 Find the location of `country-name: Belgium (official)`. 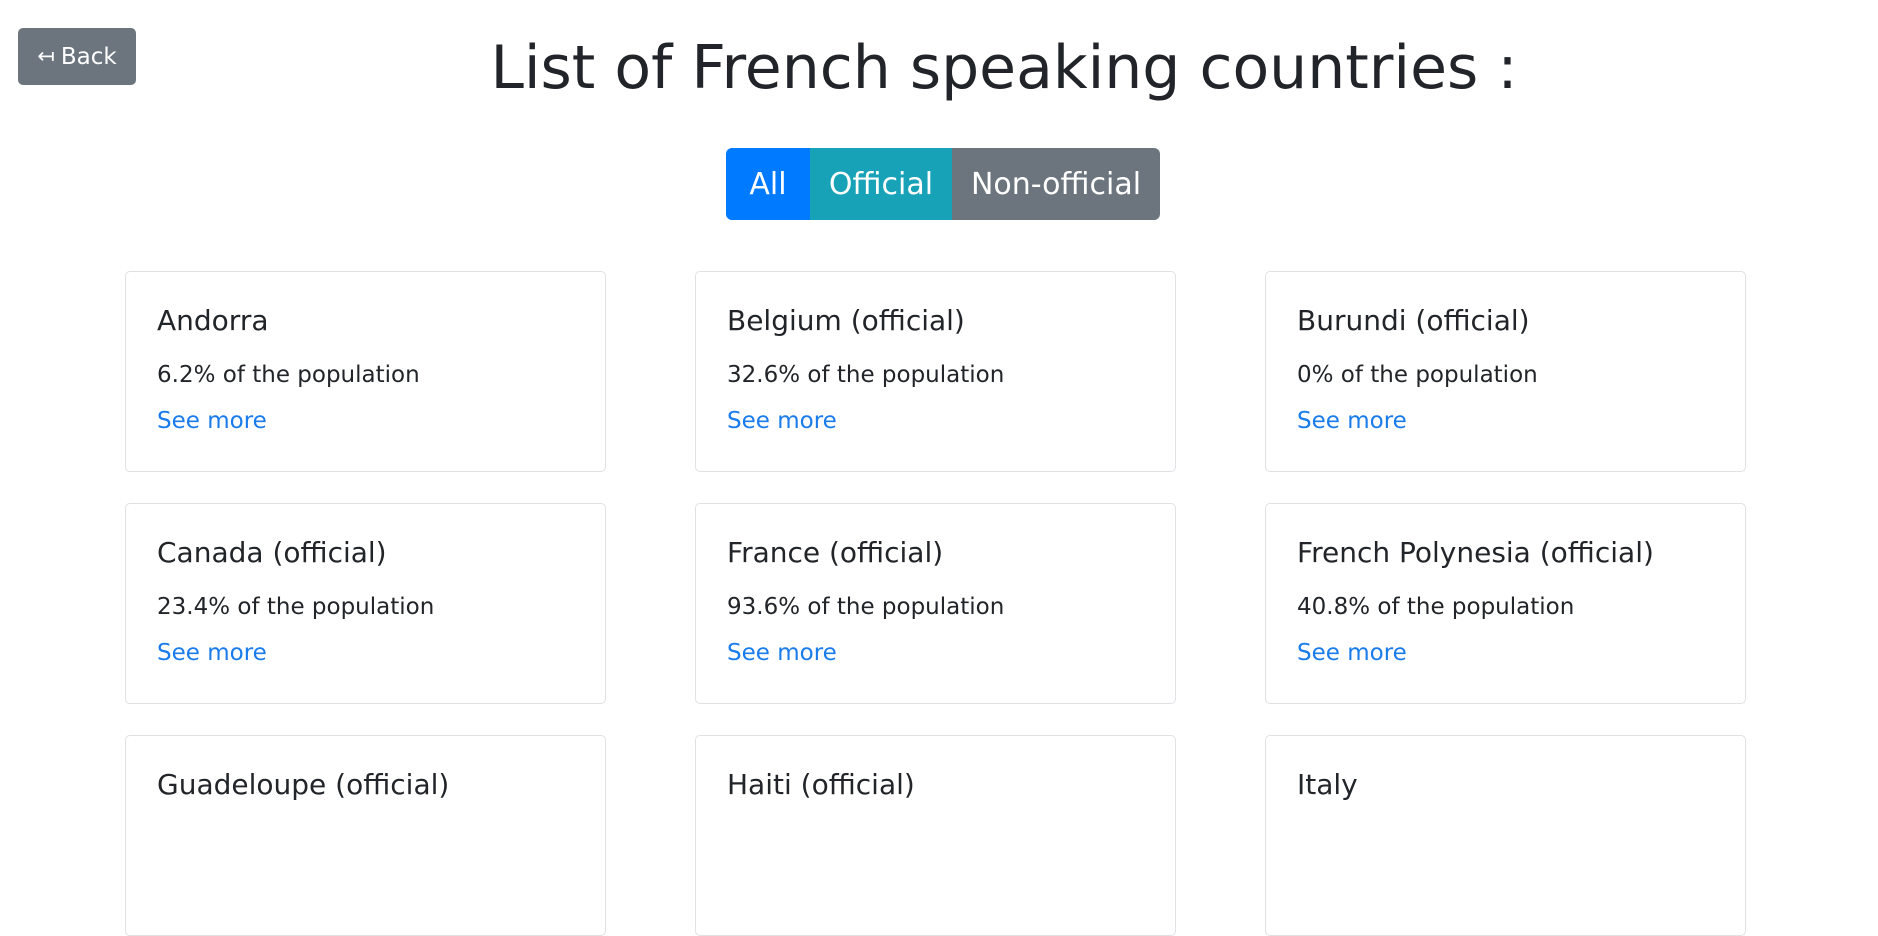

country-name: Belgium (official) is located at coordinates (846, 320).